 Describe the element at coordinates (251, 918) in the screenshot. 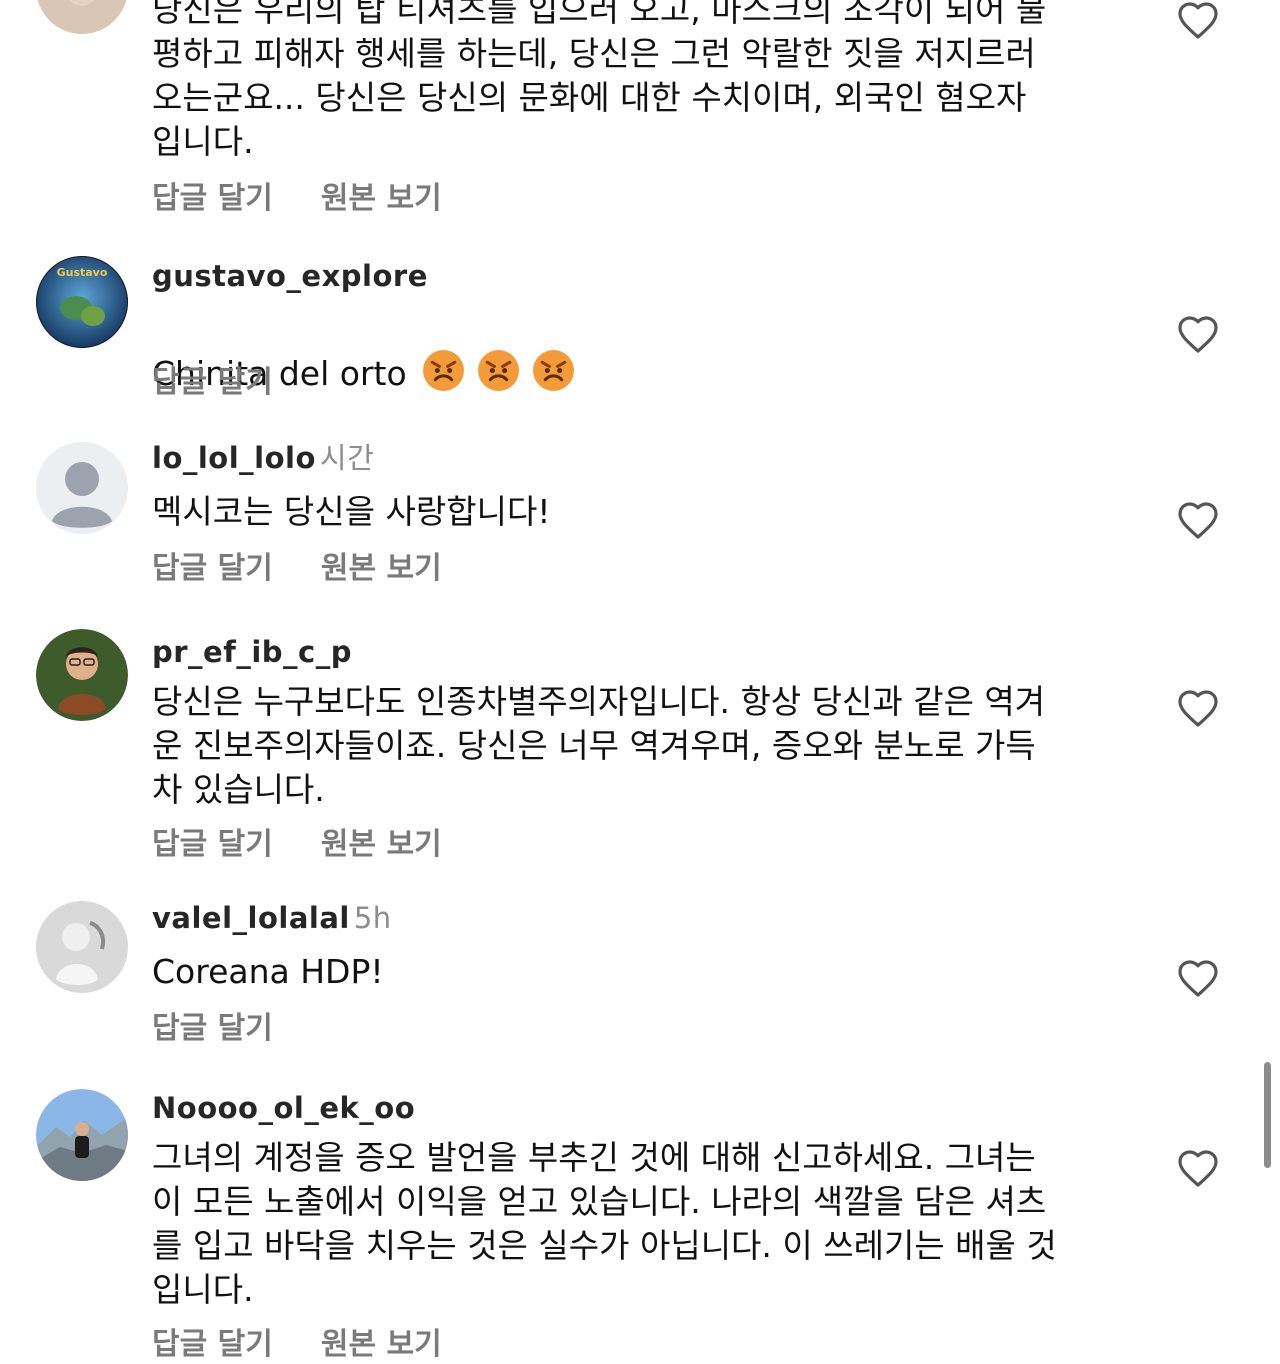

I see `username-text: valel_lolalal` at that location.